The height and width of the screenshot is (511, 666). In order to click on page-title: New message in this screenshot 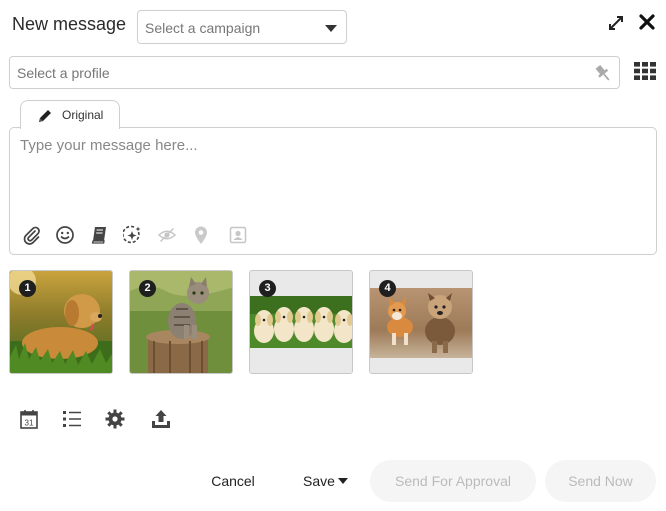, I will do `click(69, 24)`.